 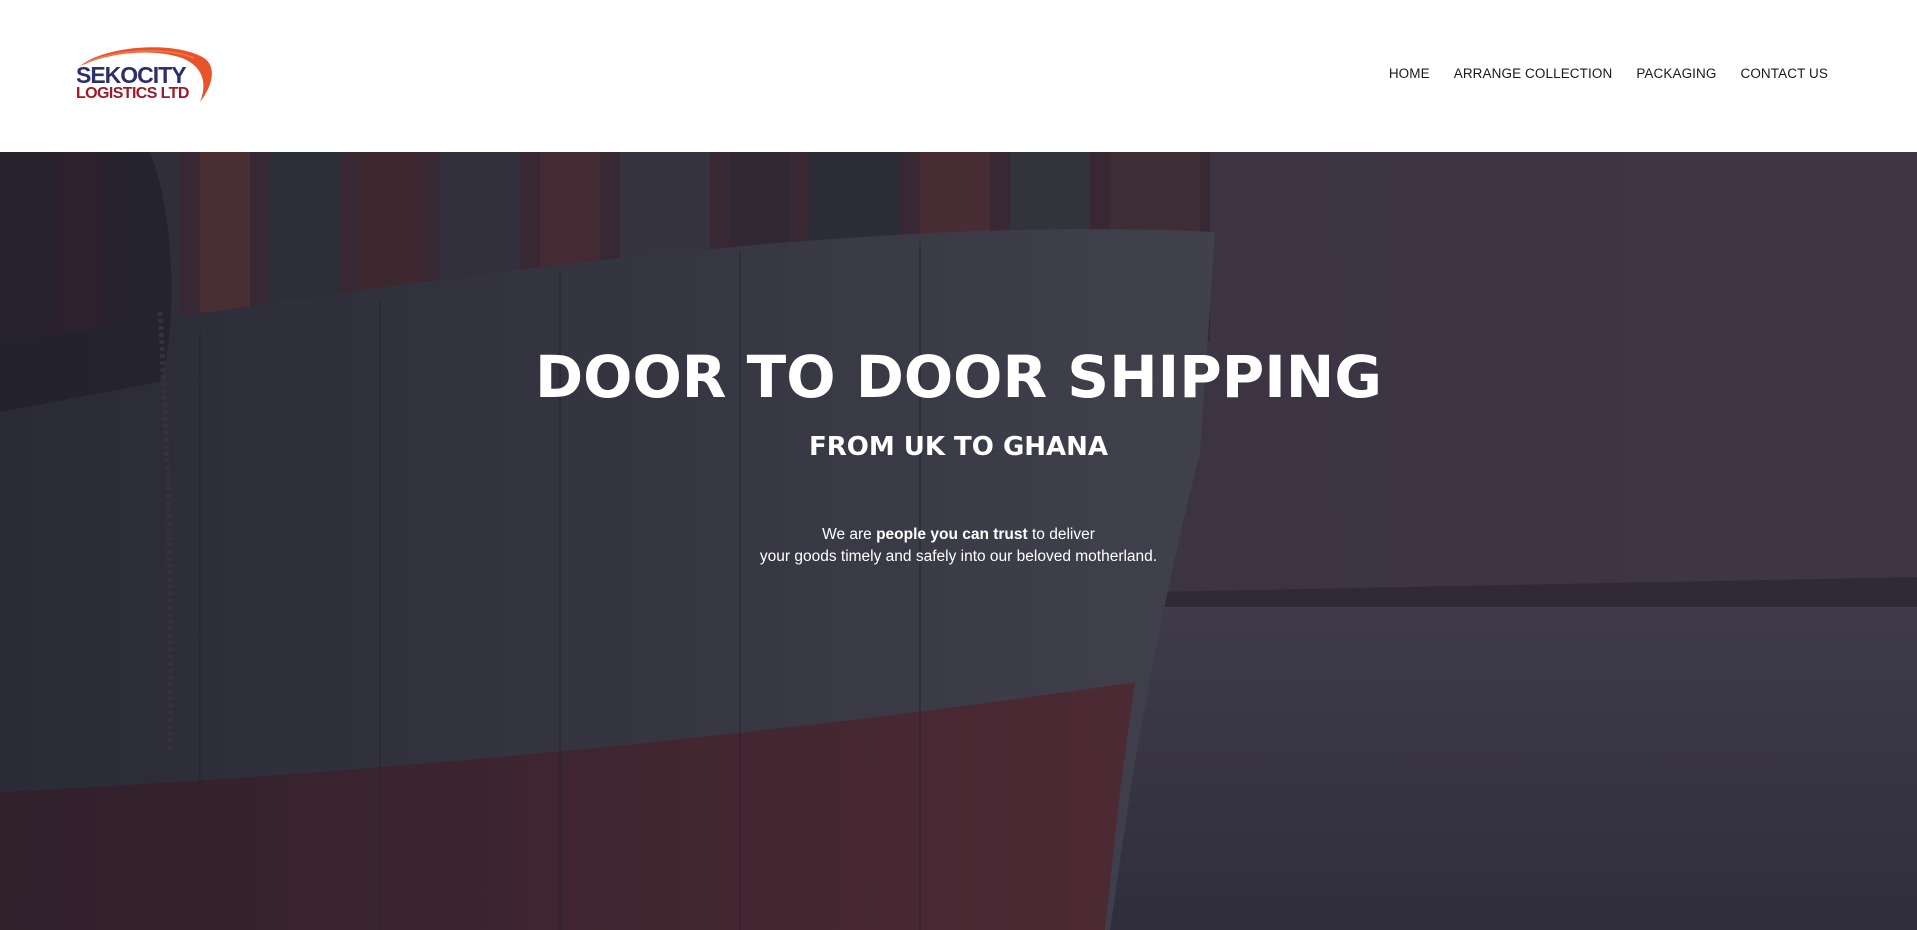 What do you see at coordinates (1778, 73) in the screenshot?
I see `nav-contact-us: CONTACT US` at bounding box center [1778, 73].